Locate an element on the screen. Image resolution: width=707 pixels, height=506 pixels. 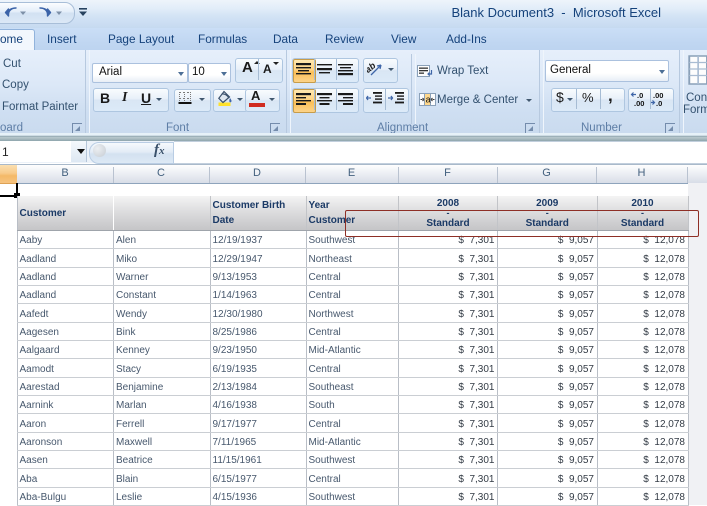
svg-text: .0 is located at coordinates (659, 103).